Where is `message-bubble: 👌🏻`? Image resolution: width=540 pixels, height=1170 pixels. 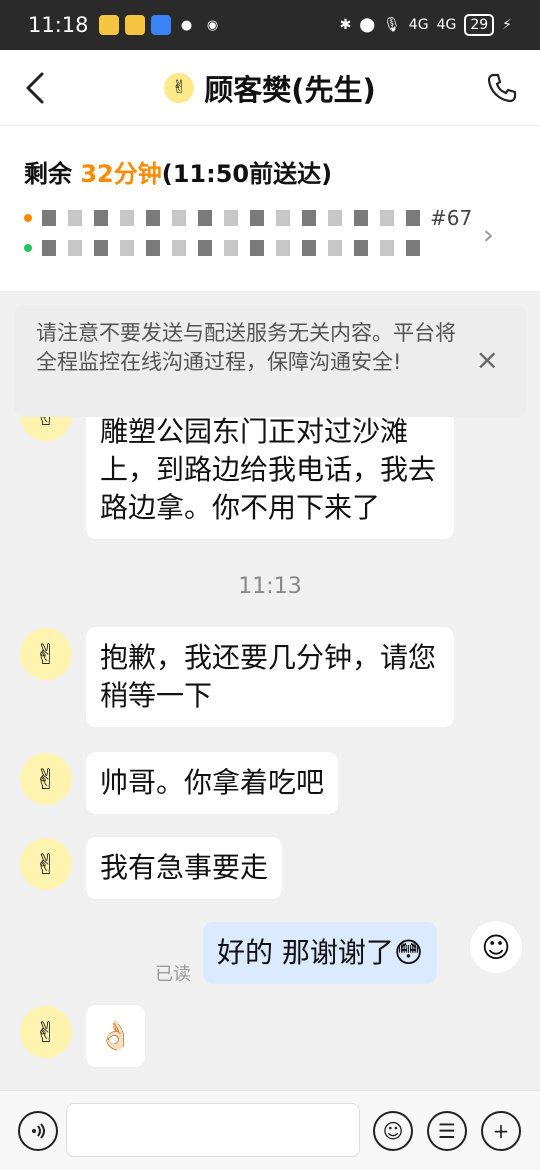
message-bubble: 👌🏻 is located at coordinates (115, 1036).